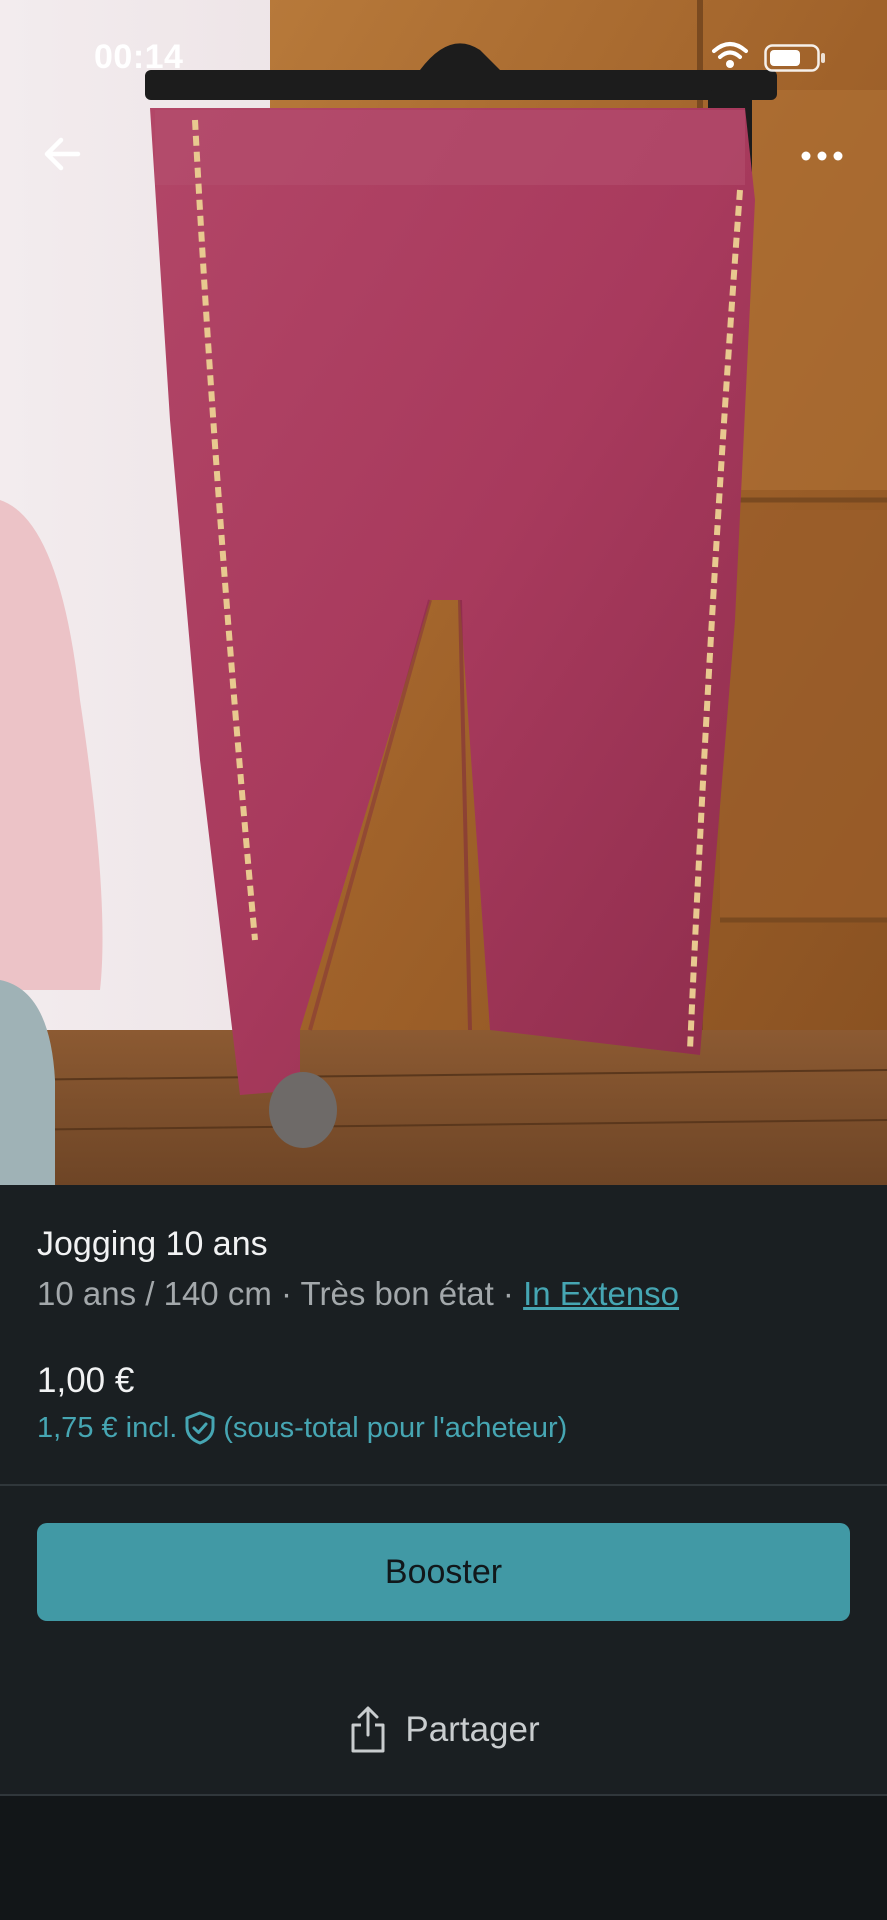 The height and width of the screenshot is (1920, 887). I want to click on battery-icon, so click(794, 58).